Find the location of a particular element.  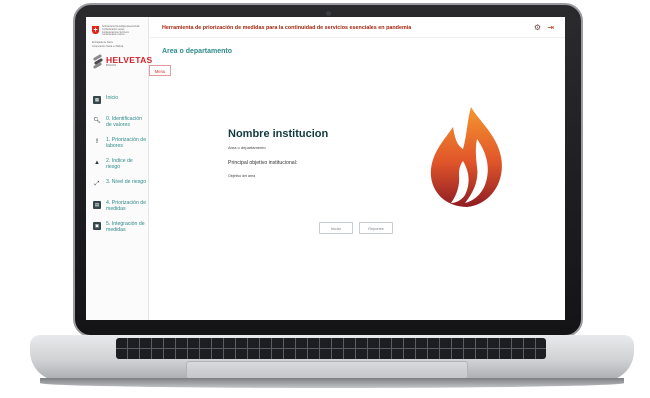

camera is located at coordinates (328, 13).